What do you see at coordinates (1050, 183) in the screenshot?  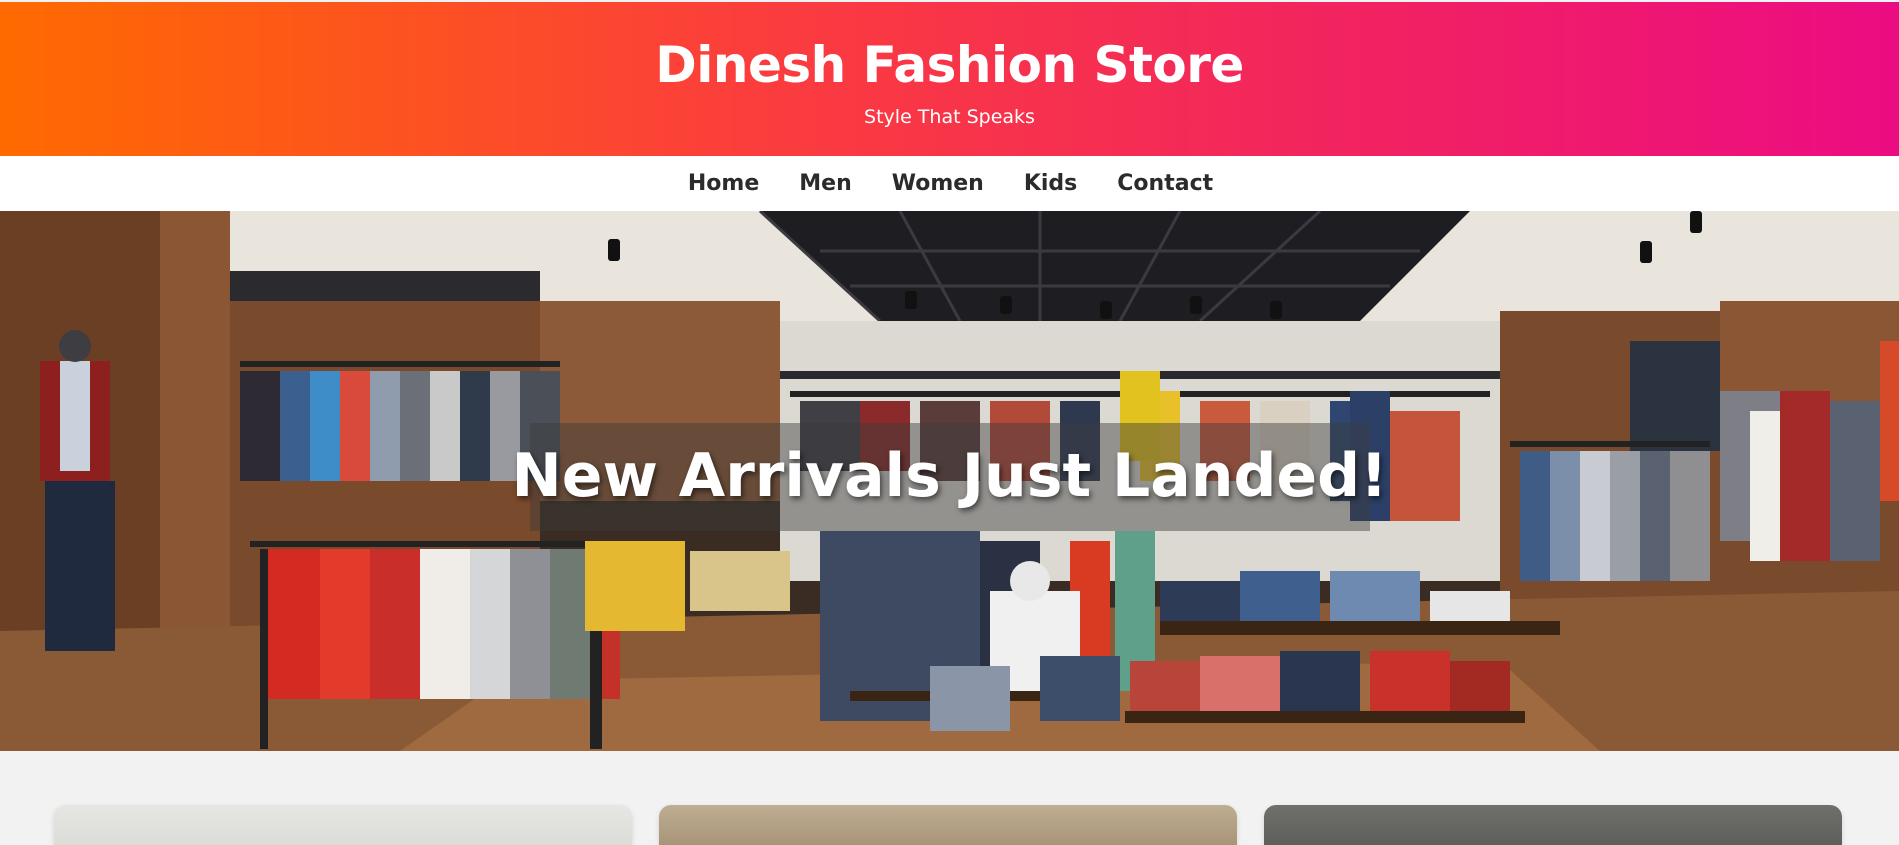 I see `nav-link-kids: Kids` at bounding box center [1050, 183].